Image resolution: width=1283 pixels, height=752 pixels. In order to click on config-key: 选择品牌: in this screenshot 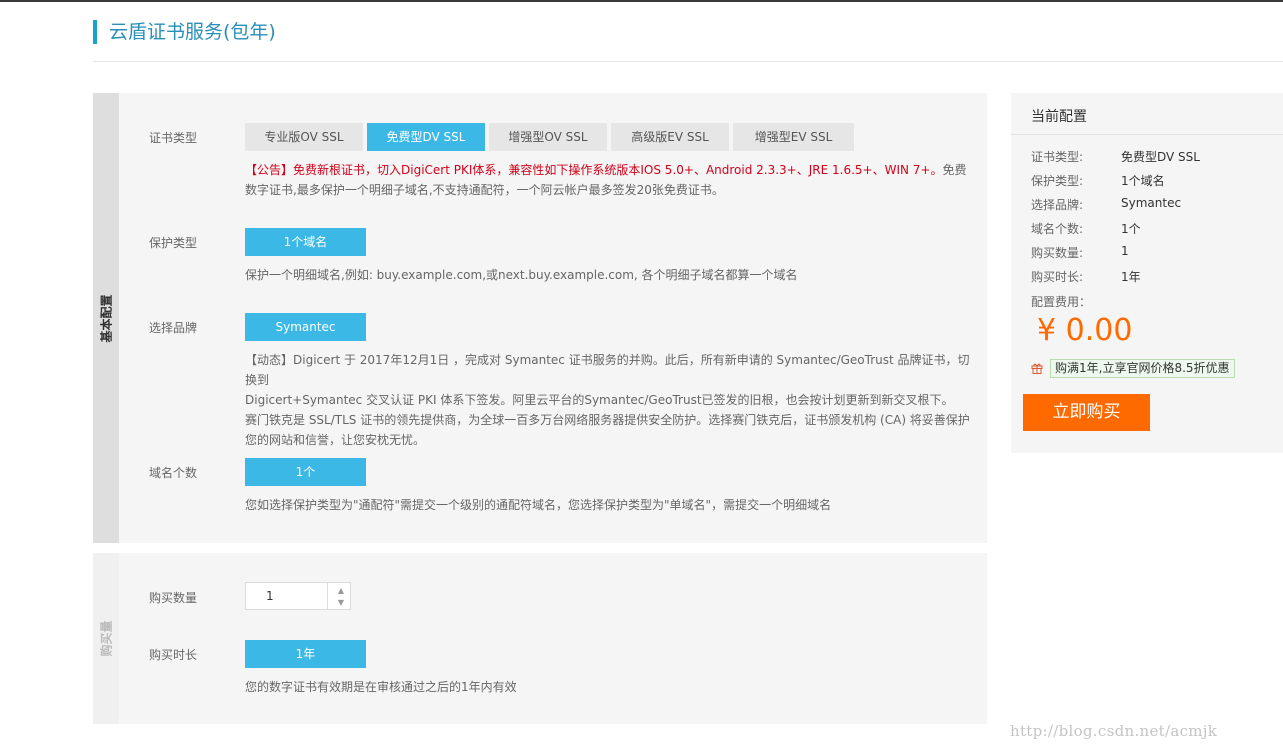, I will do `click(1057, 205)`.